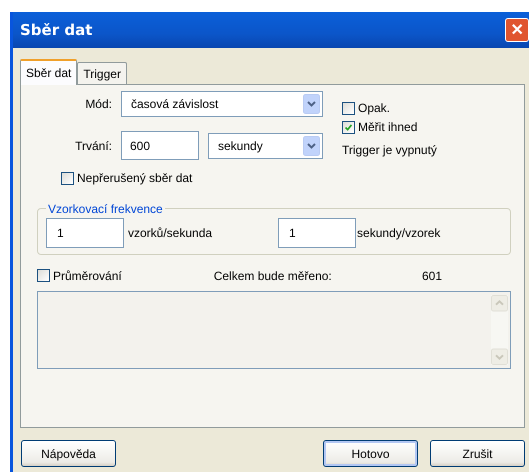 Image resolution: width=529 pixels, height=472 pixels. Describe the element at coordinates (56, 30) in the screenshot. I see `window-title: Sběr dat` at that location.